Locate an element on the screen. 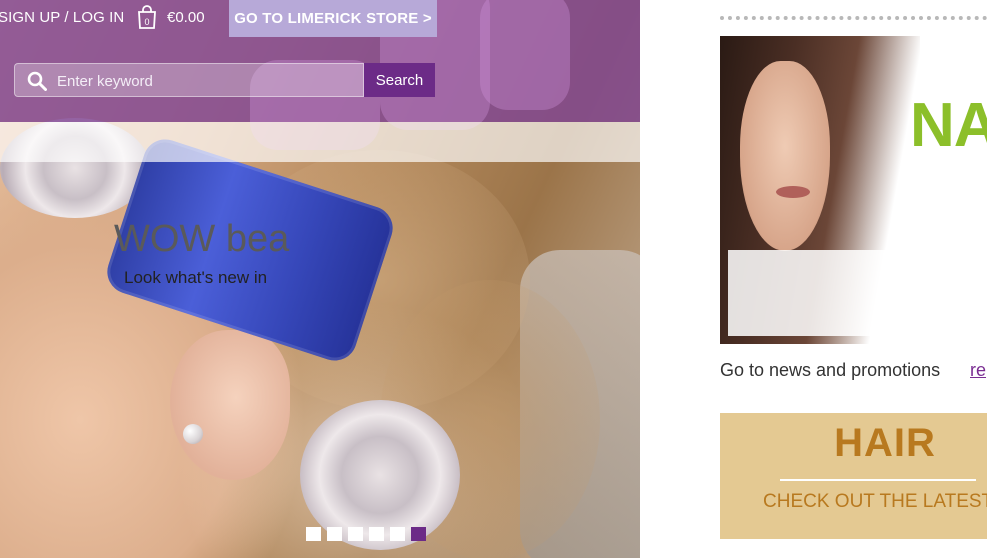  news-promotions-text: Go to news and promotions is located at coordinates (830, 370).